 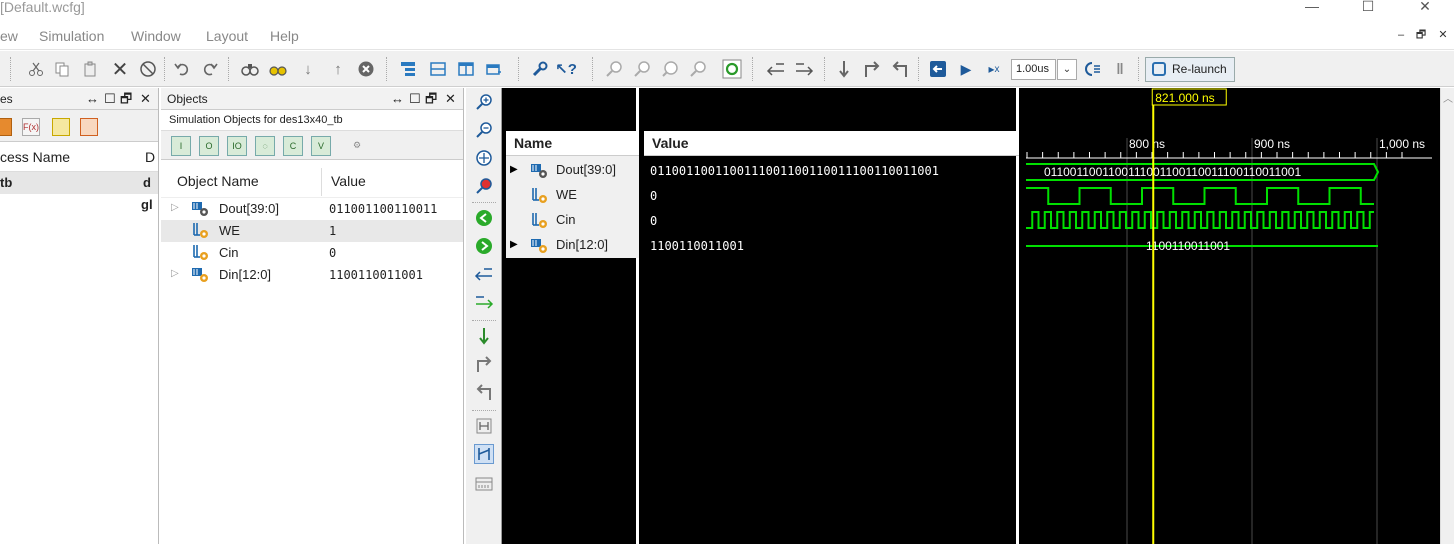 I want to click on window-float-icon, so click(x=494, y=69).